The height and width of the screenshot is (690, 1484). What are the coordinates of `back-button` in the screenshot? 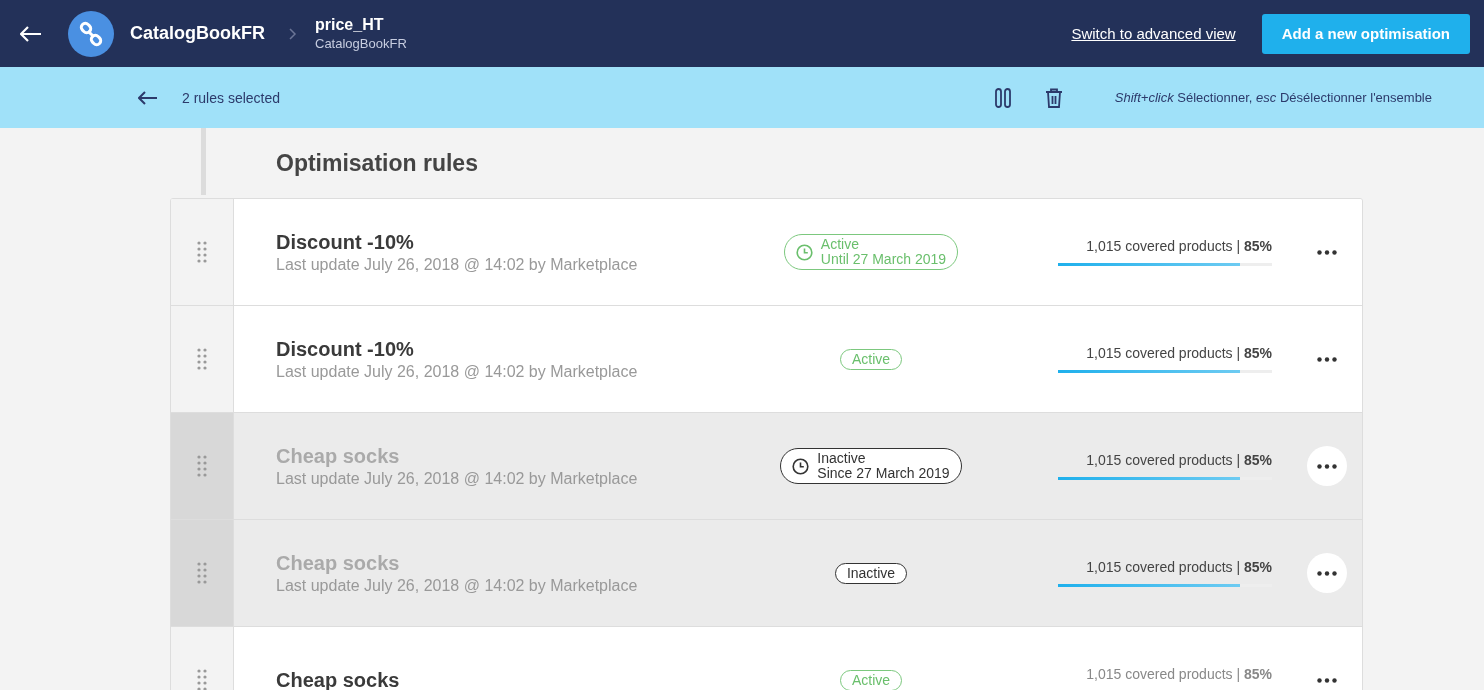 It's located at (31, 33).